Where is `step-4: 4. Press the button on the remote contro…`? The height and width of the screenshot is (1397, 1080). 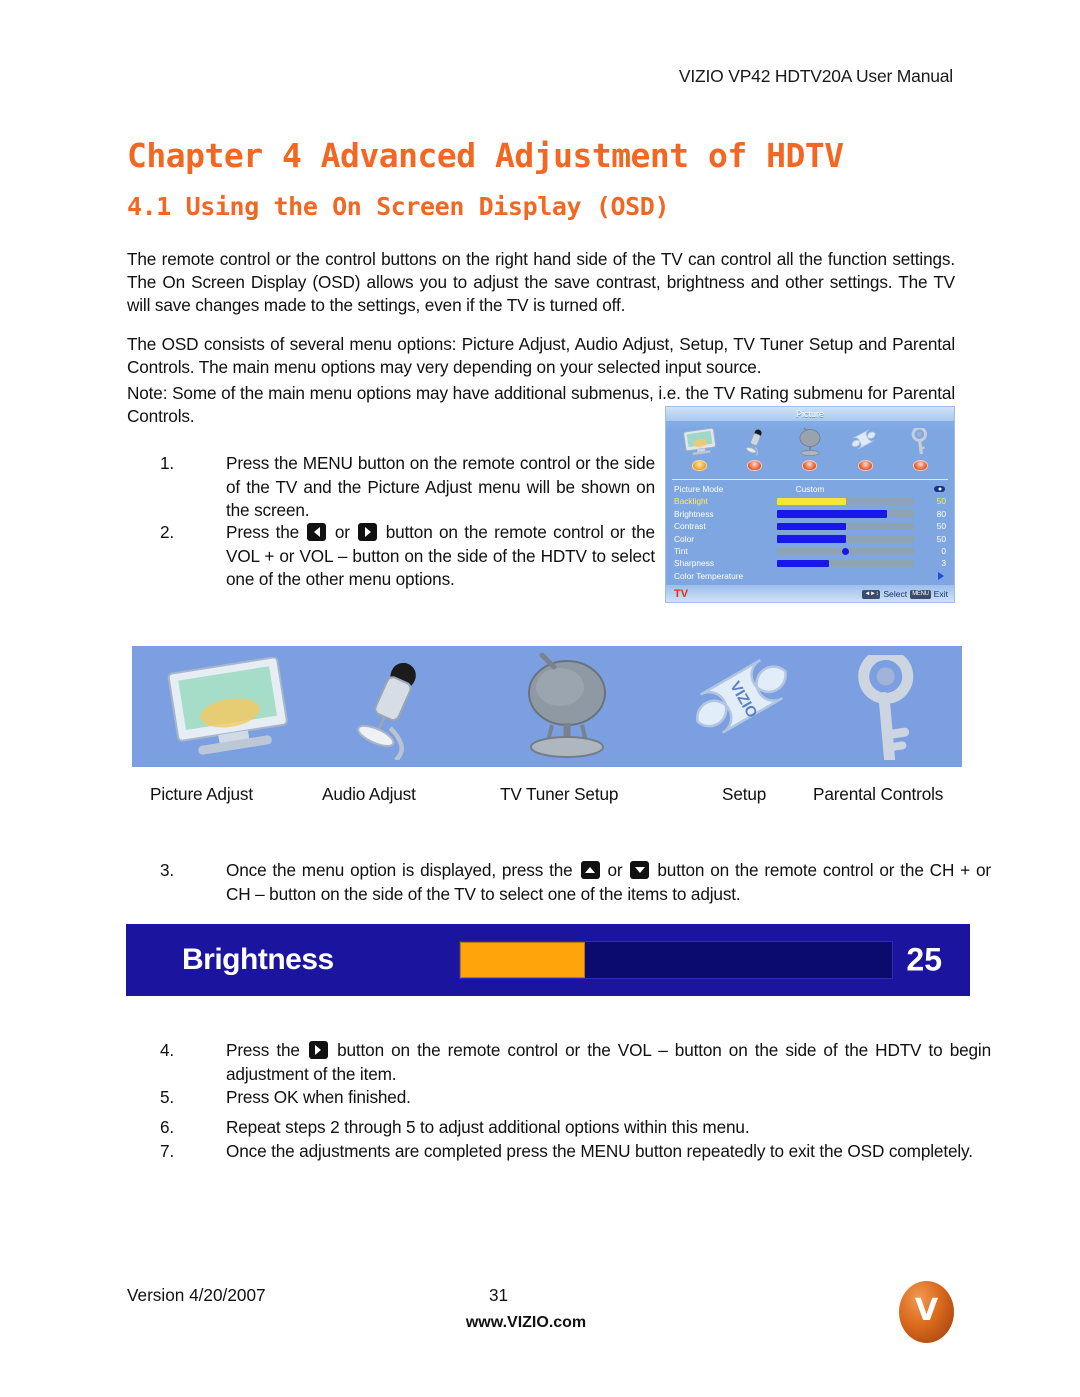
step-4: 4. Press the button on the remote contro… is located at coordinates (580, 1062).